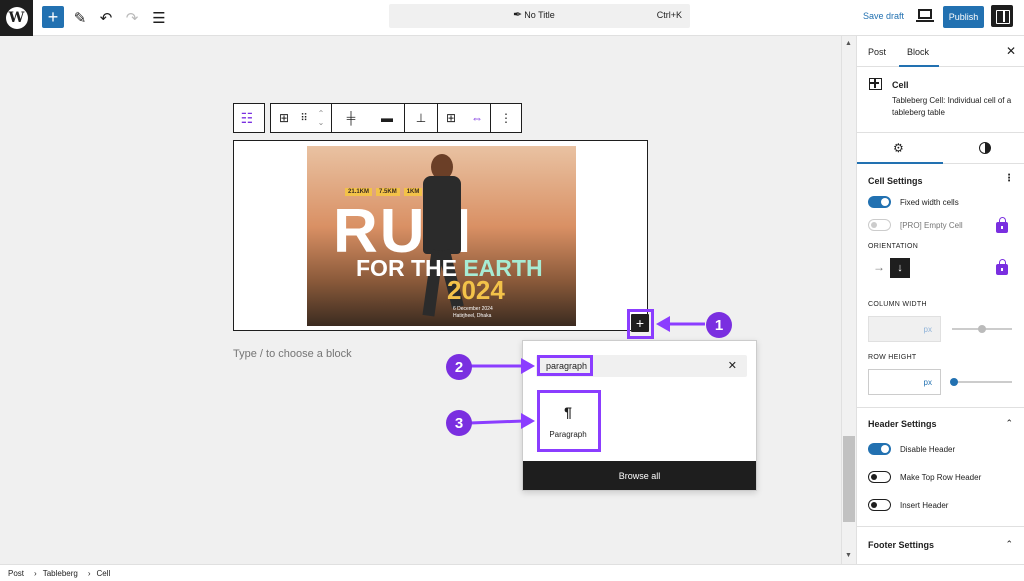 This screenshot has width=1024, height=581. Describe the element at coordinates (473, 312) in the screenshot. I see `poster-date: 6 December 2024 Hatirjheel, Dhaka` at that location.